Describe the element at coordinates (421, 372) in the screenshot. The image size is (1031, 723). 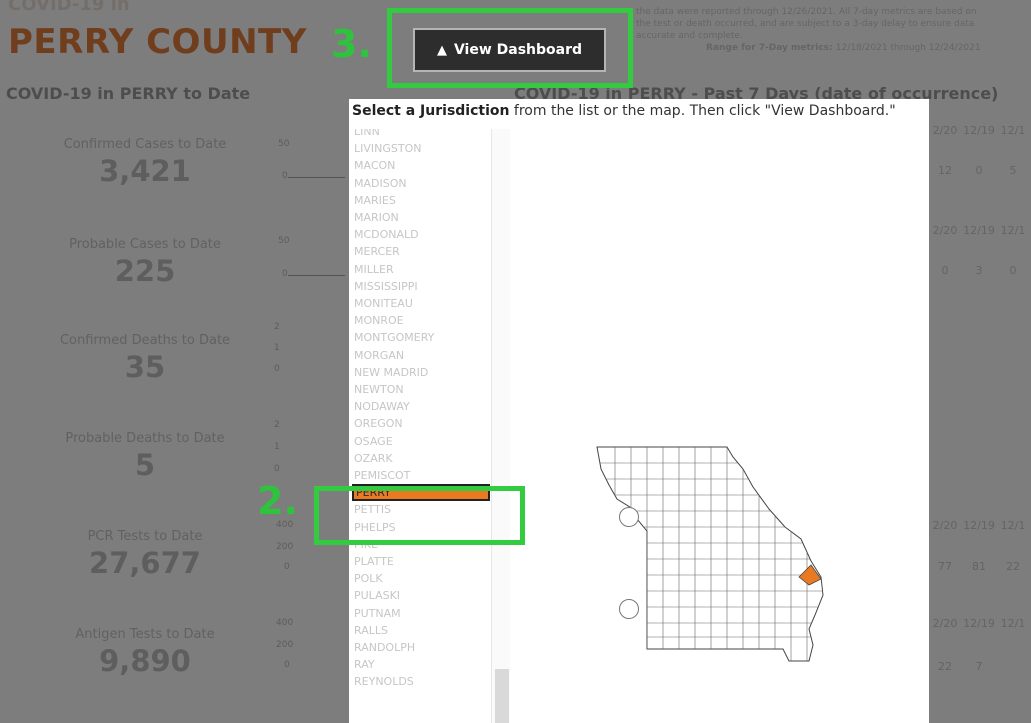
I see `jurisdiction-item: NEW MADRID` at that location.